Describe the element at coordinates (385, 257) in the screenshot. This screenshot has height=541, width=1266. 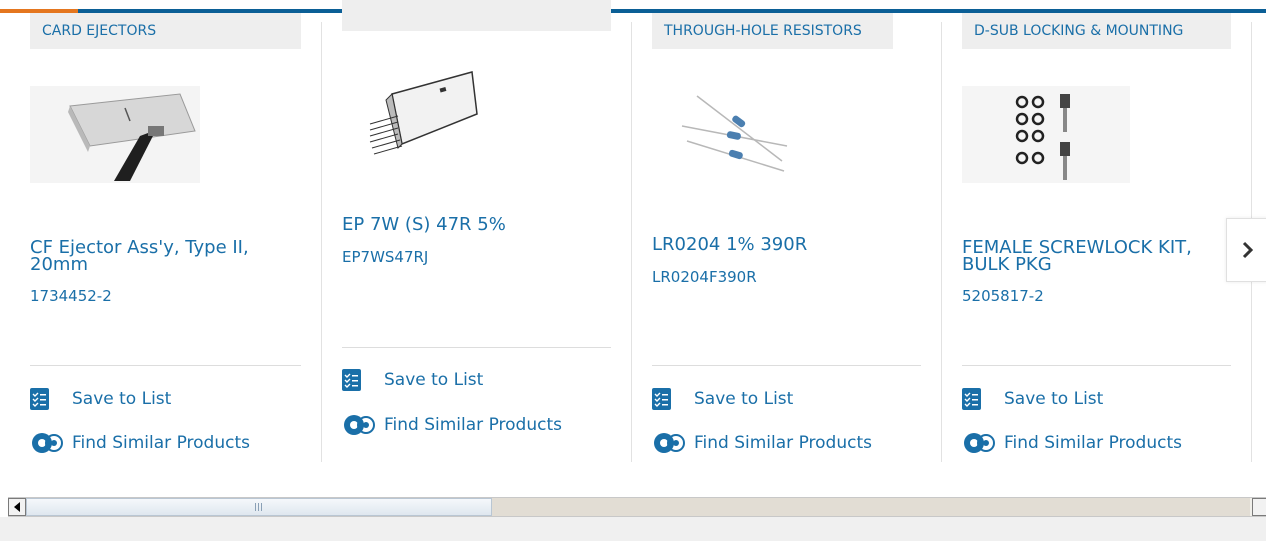
I see `part-number: EP7WS47RJ` at that location.